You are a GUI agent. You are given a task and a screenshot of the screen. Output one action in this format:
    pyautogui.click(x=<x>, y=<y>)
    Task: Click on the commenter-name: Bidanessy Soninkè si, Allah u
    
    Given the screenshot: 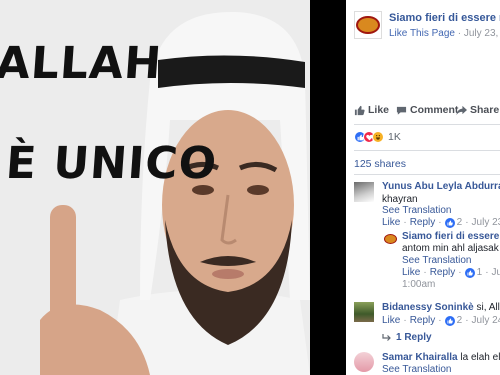 What is the action you would take?
    pyautogui.click(x=441, y=307)
    